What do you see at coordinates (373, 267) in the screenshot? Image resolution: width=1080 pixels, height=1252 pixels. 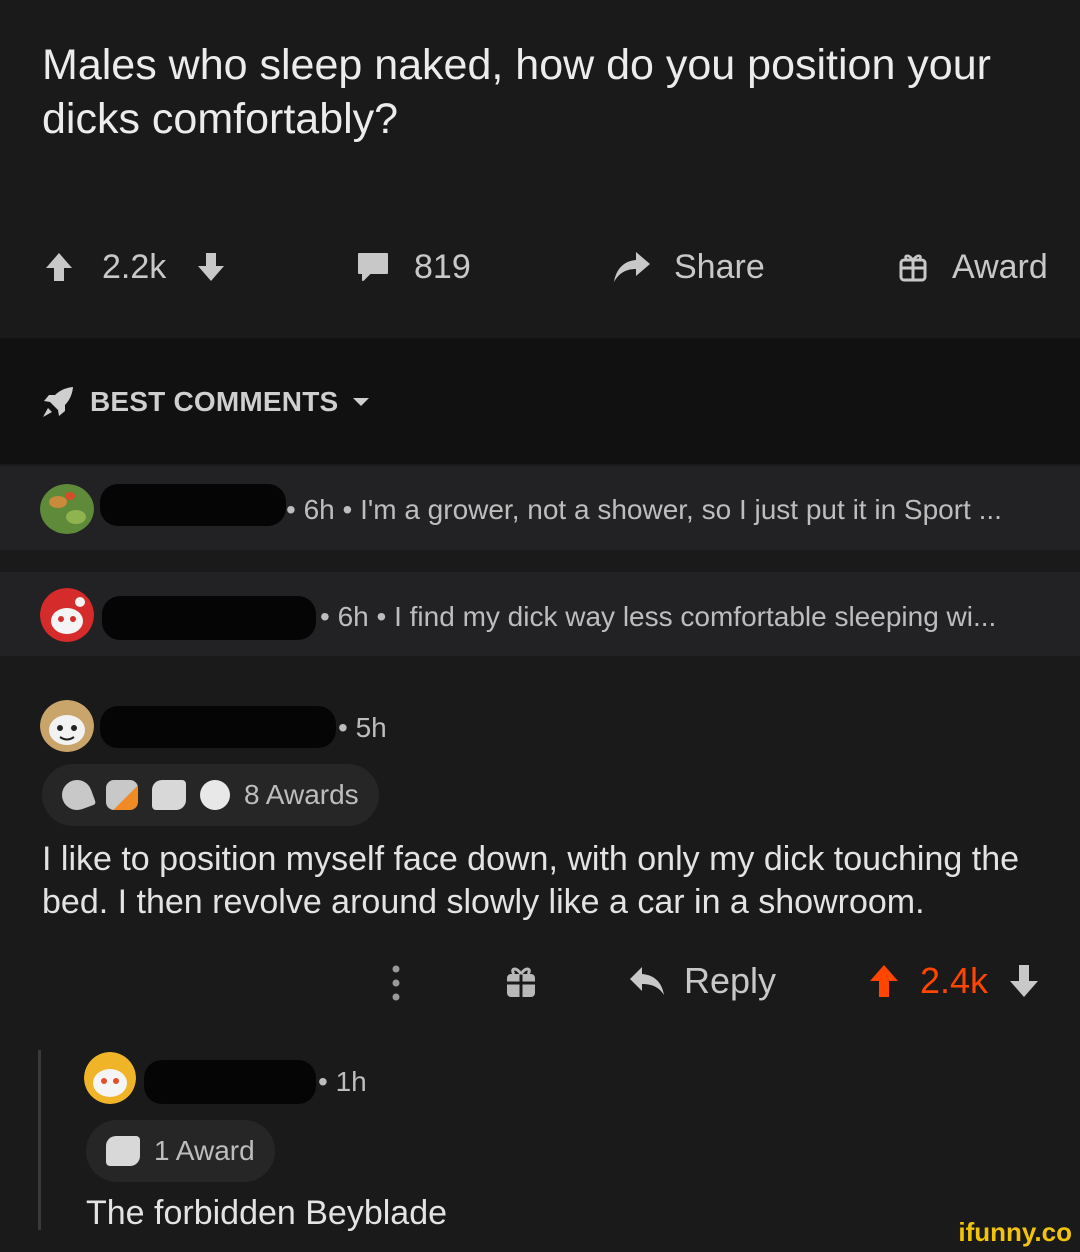 I see `comment-icon` at bounding box center [373, 267].